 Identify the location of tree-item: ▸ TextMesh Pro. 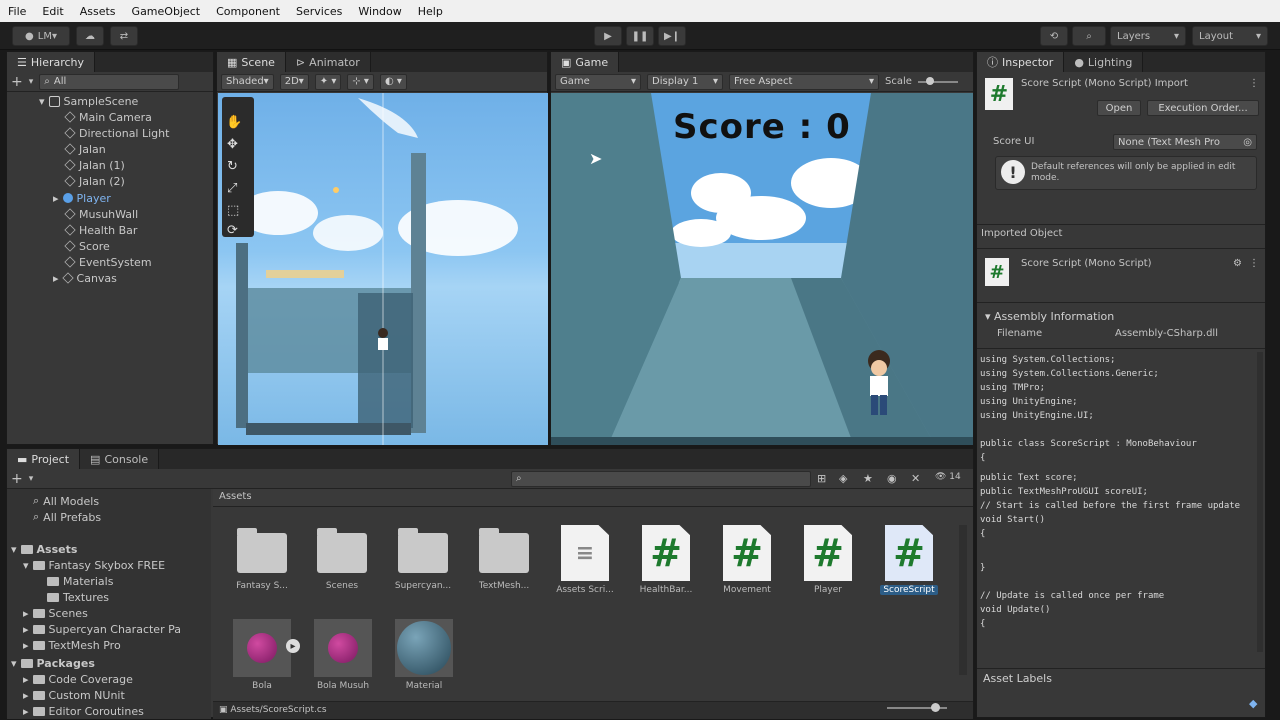
(72, 645).